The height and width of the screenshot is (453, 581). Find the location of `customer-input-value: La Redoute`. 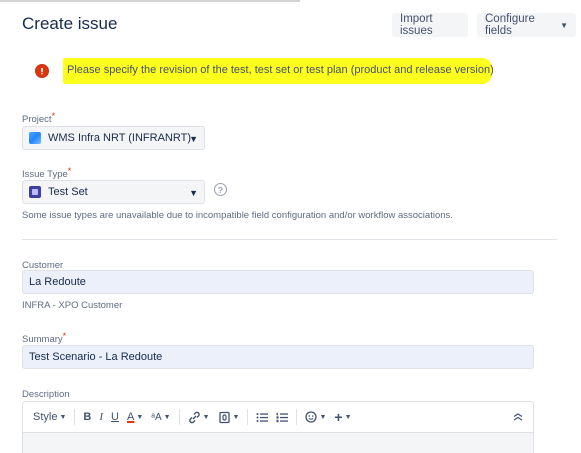

customer-input-value: La Redoute is located at coordinates (57, 282).